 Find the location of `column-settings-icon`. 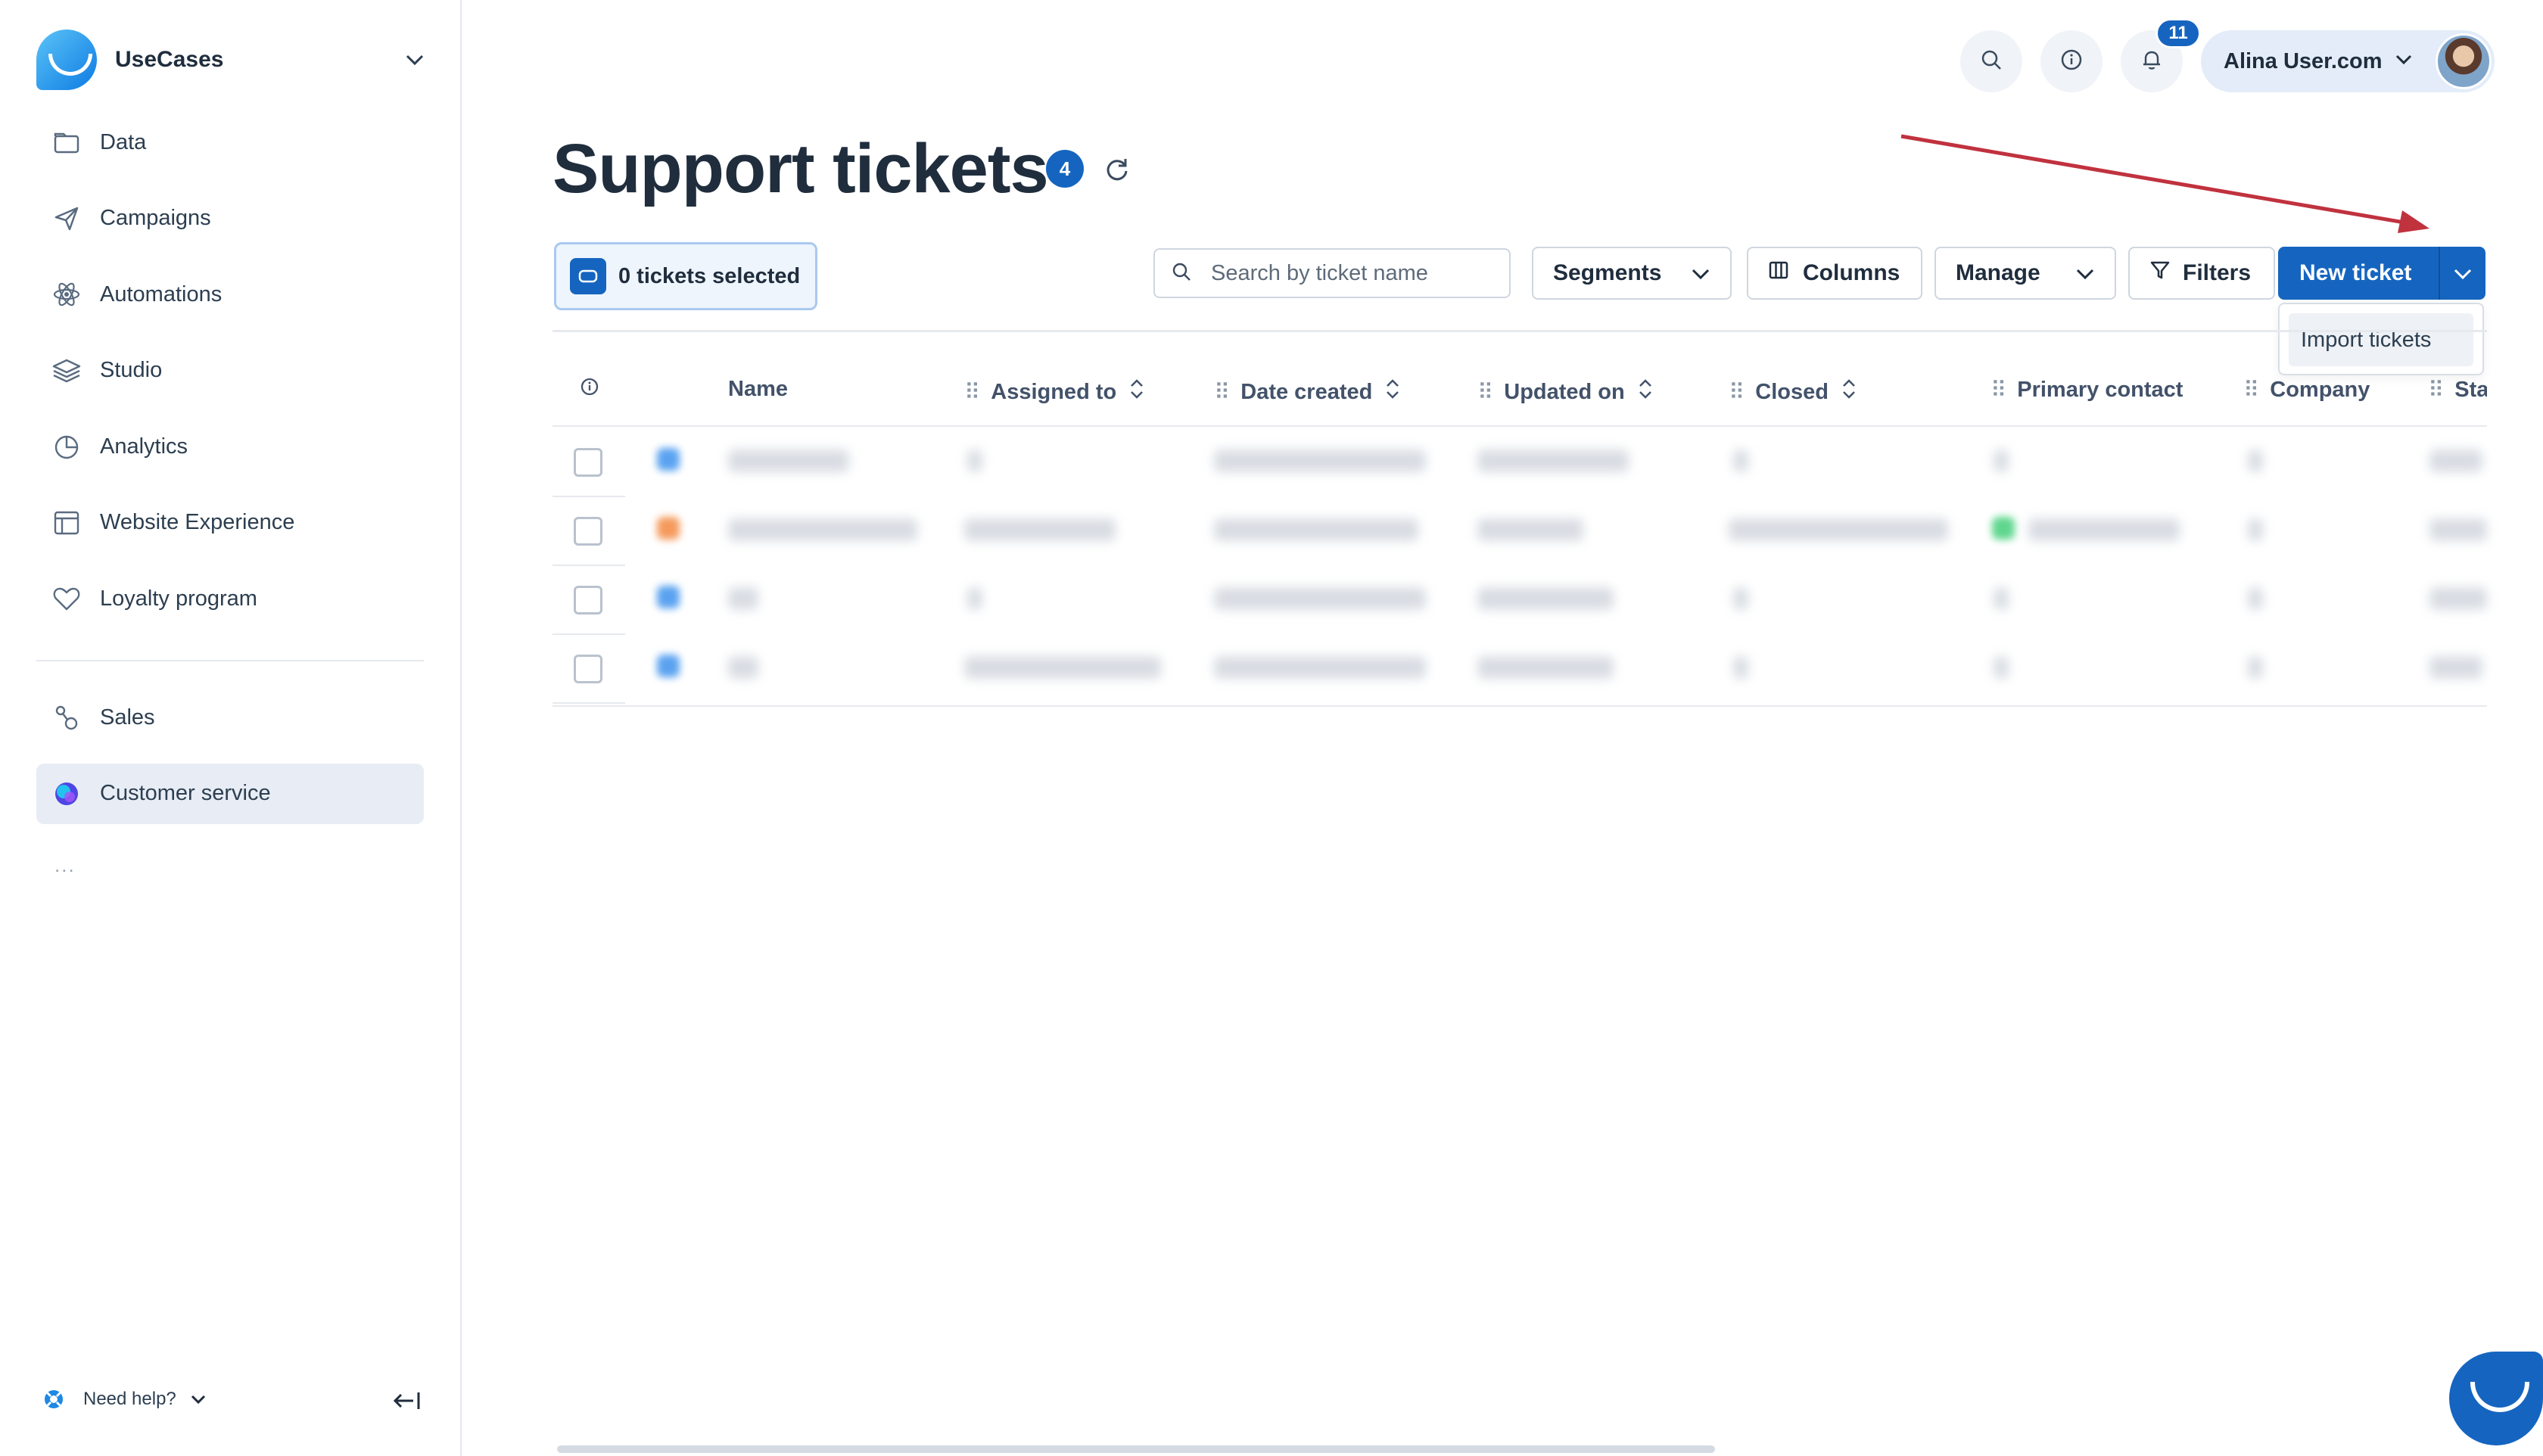

column-settings-icon is located at coordinates (589, 387).